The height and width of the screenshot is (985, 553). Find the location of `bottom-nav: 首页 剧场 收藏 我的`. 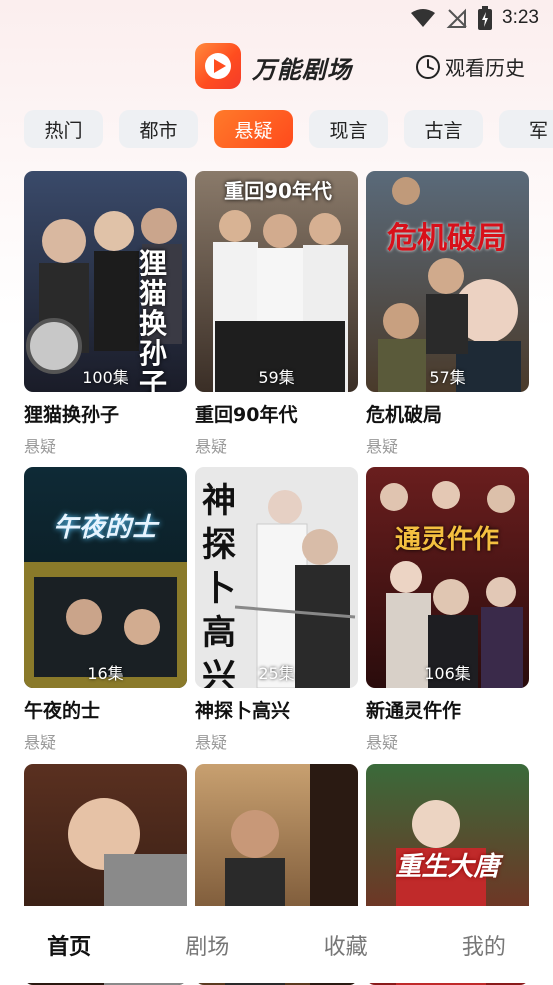

bottom-nav: 首页 剧场 收藏 我的 is located at coordinates (276, 944).